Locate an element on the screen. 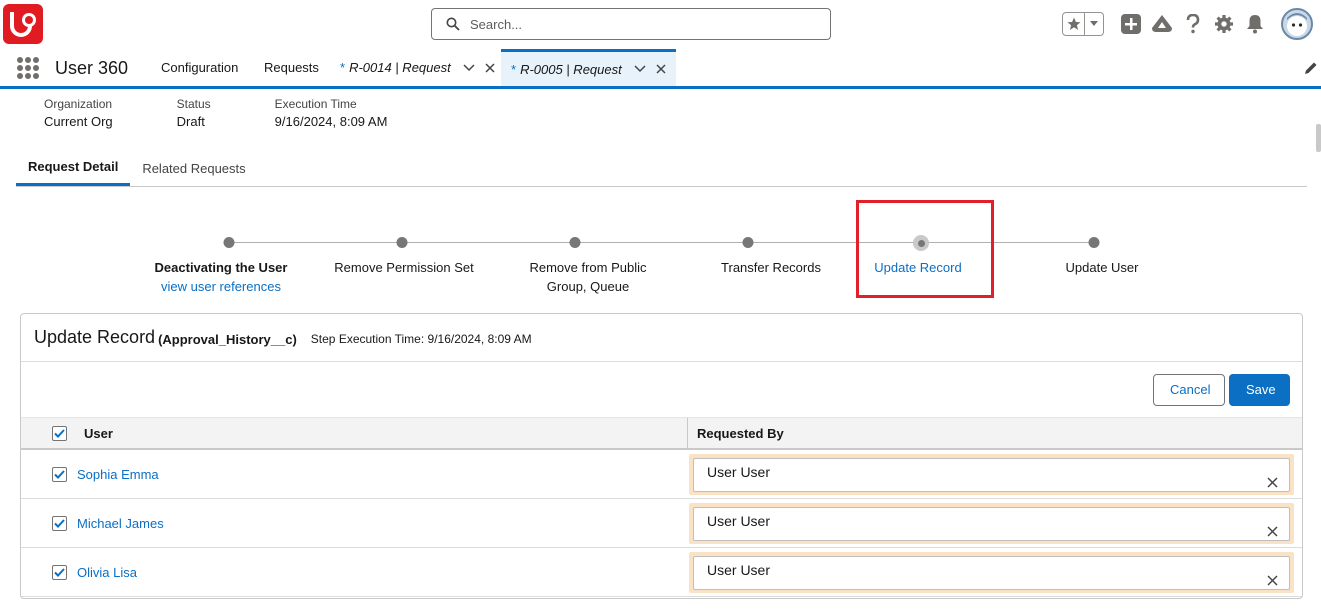 This screenshot has width=1321, height=611. view-user-references-link: view user references is located at coordinates (221, 286).